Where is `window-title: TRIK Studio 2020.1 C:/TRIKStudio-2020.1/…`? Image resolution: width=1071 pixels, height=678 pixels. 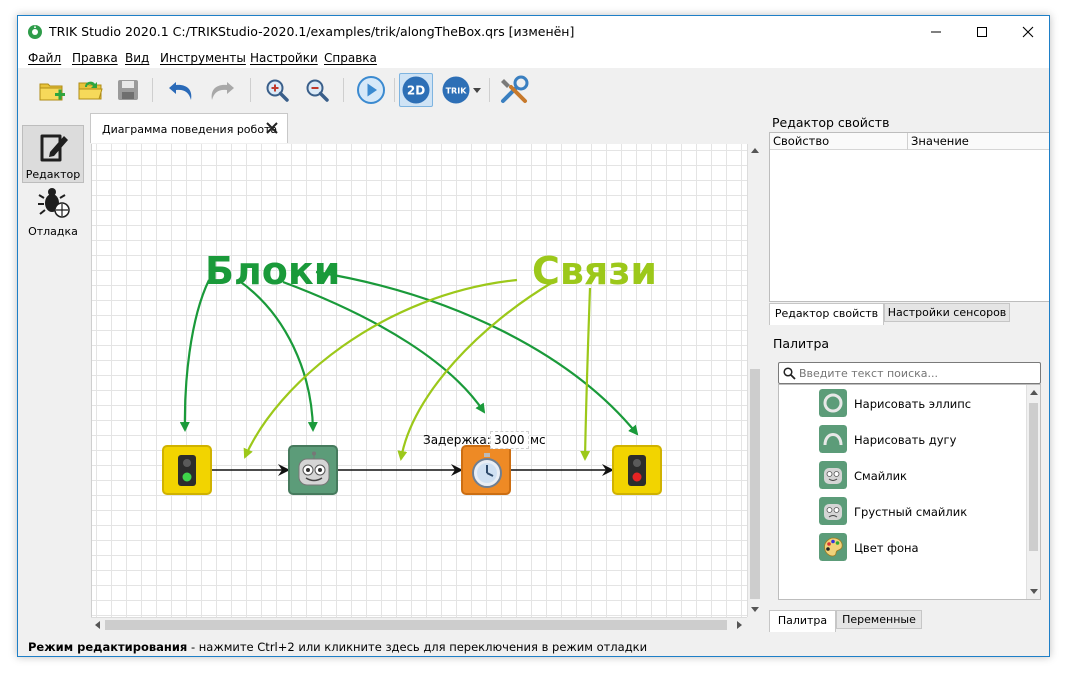 window-title: TRIK Studio 2020.1 C:/TRIKStudio-2020.1/… is located at coordinates (312, 31).